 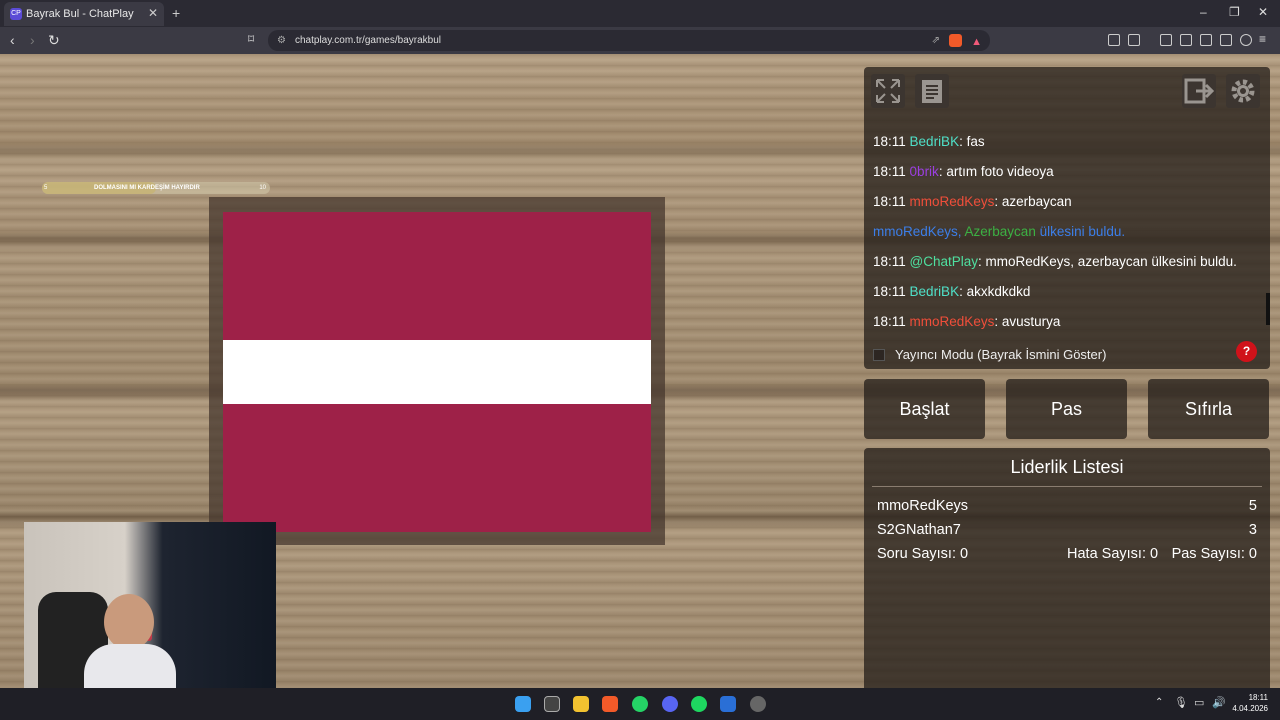 I want to click on wallet-icon, so click(x=1134, y=40).